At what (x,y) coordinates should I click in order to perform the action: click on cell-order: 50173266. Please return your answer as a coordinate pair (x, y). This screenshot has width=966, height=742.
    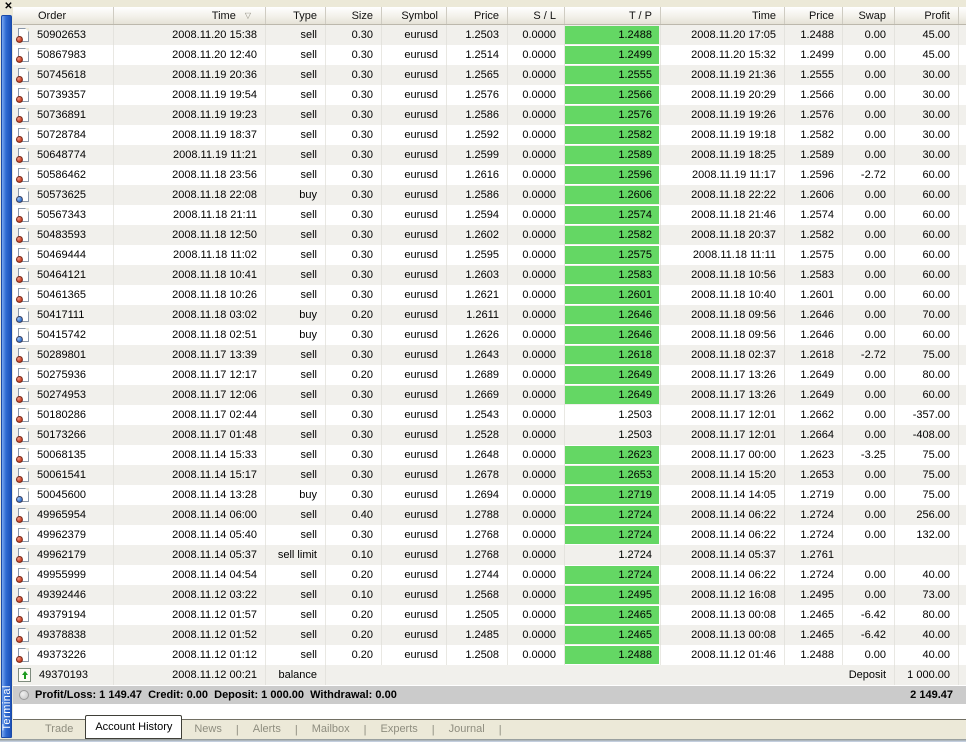
    Looking at the image, I should click on (63, 435).